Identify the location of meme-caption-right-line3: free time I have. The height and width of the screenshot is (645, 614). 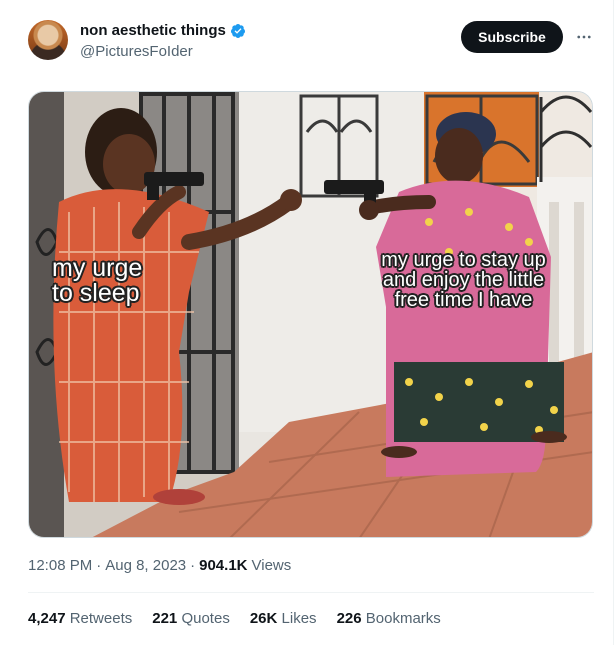
(463, 300).